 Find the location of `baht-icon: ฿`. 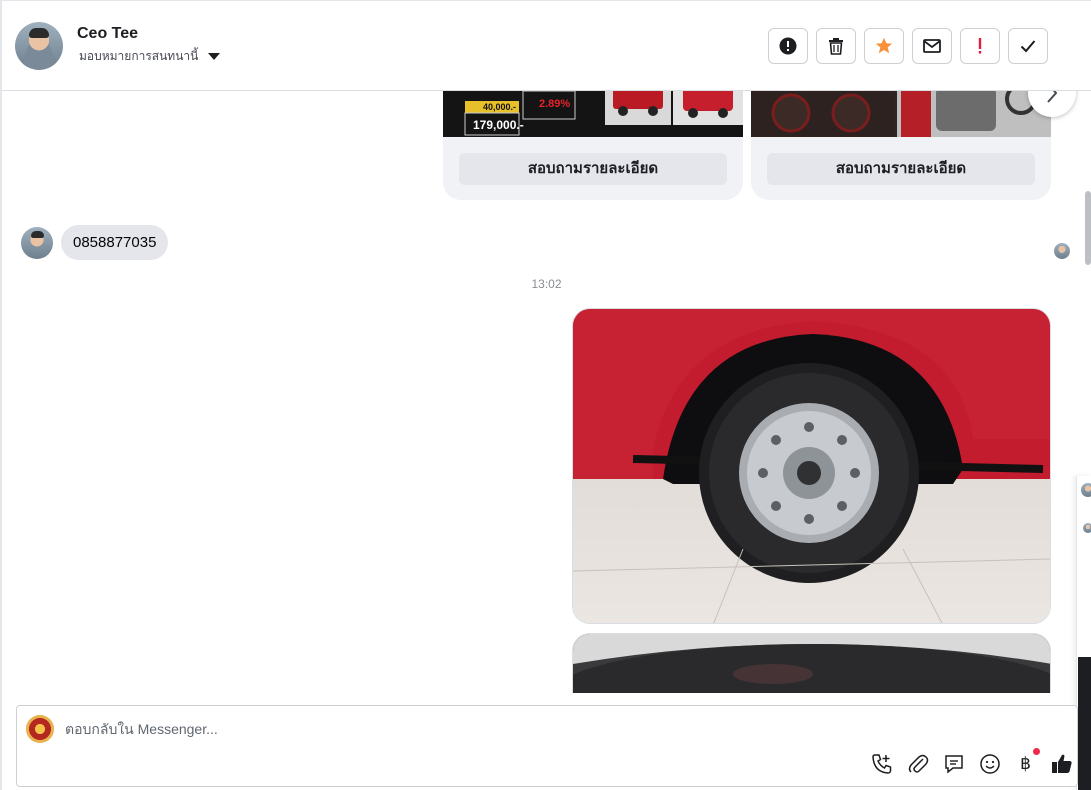

baht-icon: ฿ is located at coordinates (1025, 763).